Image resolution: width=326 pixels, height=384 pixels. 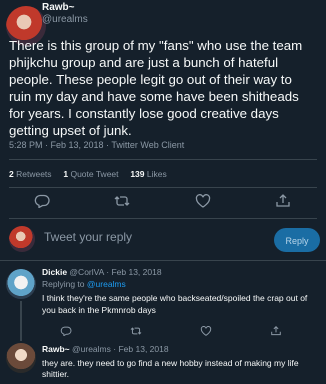 What do you see at coordinates (91, 349) in the screenshot?
I see `reply-handle: @urealms` at bounding box center [91, 349].